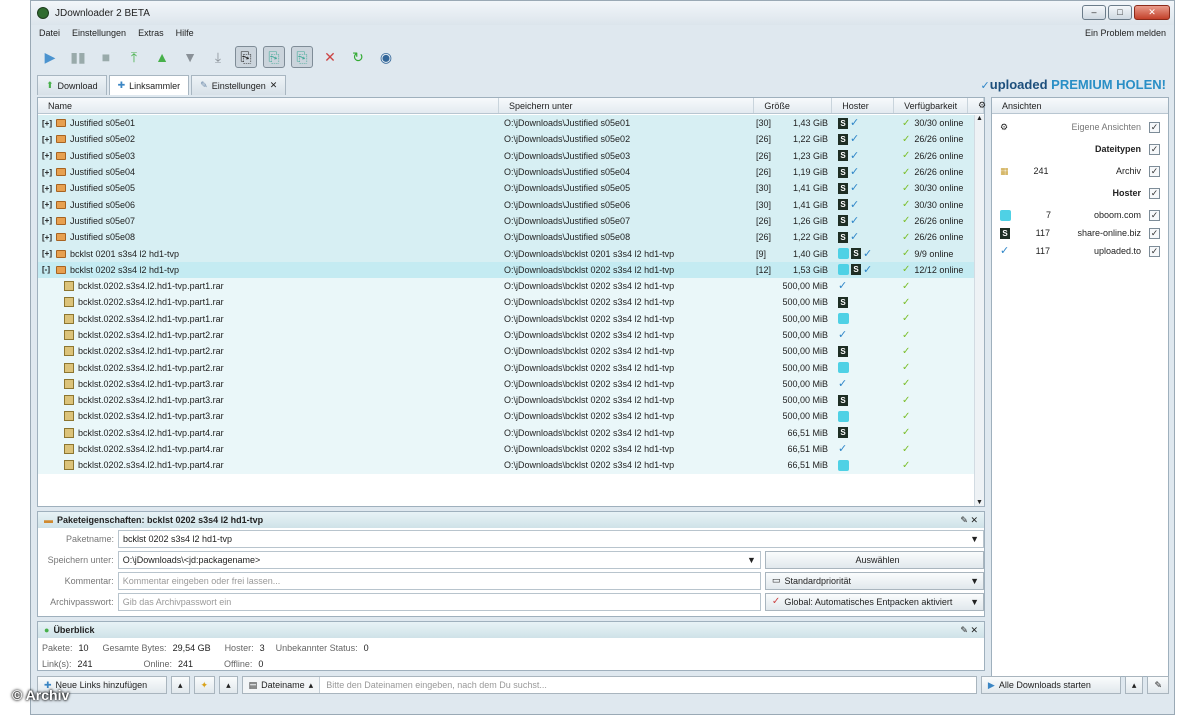 This screenshot has width=1200, height=720. I want to click on move-up-icon: ▲, so click(162, 57).